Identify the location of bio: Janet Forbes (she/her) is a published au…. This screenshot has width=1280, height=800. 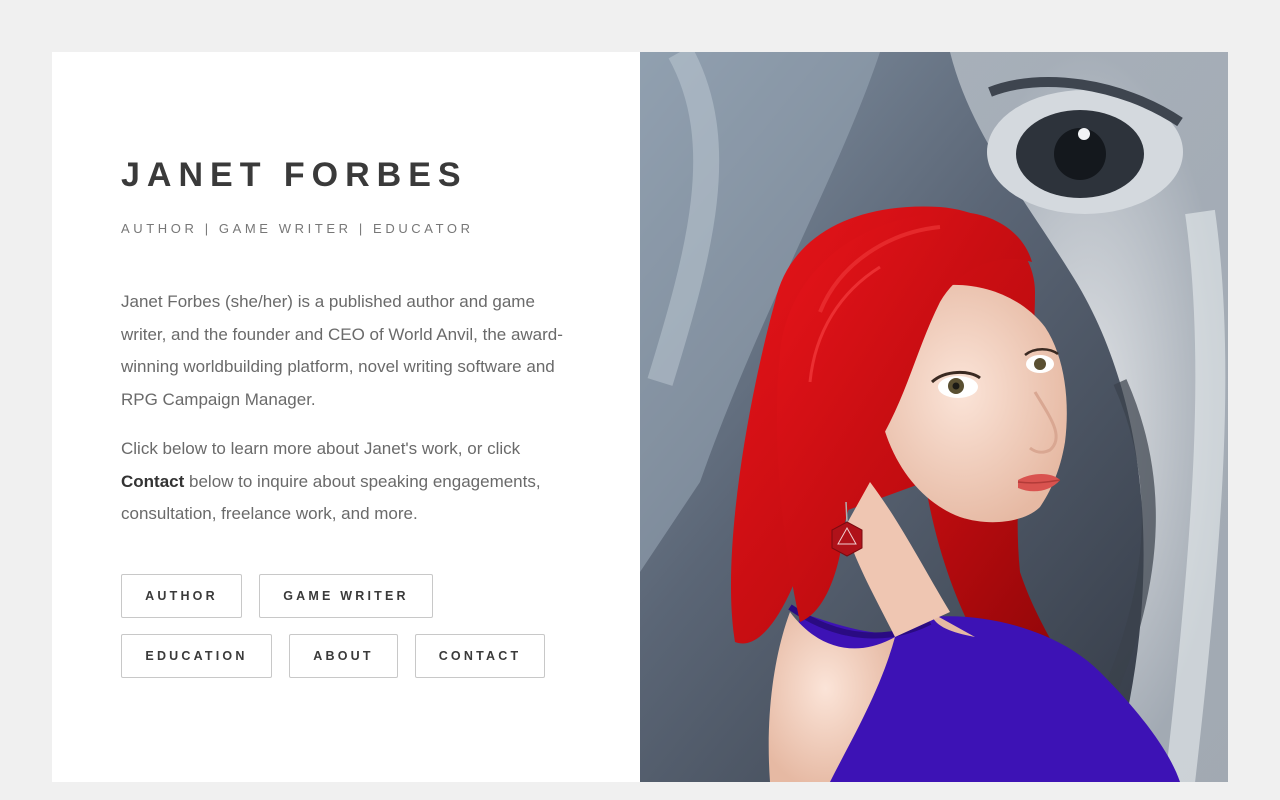
(351, 417).